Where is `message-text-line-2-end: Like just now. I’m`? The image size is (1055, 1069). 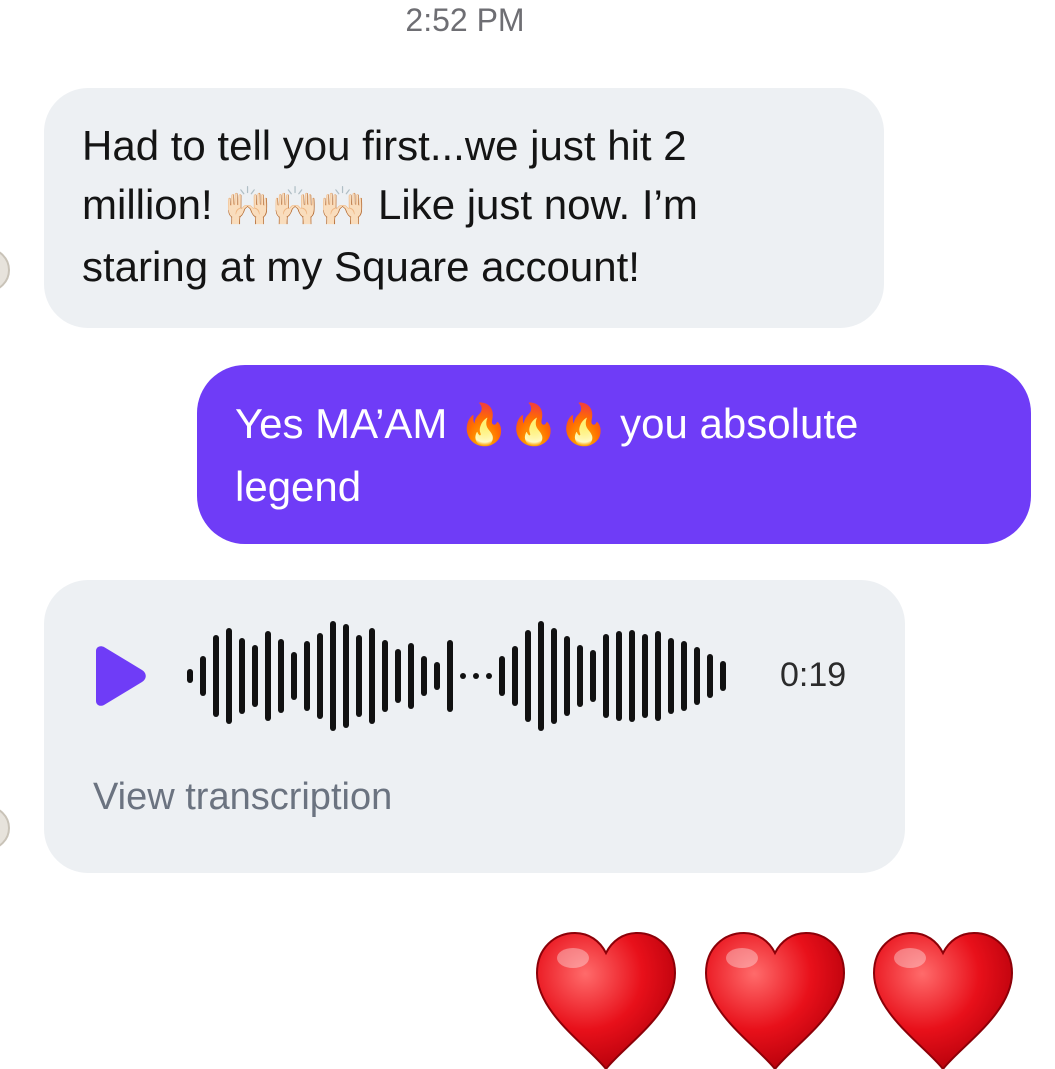
message-text-line-2-end: Like just now. I’m is located at coordinates (538, 204).